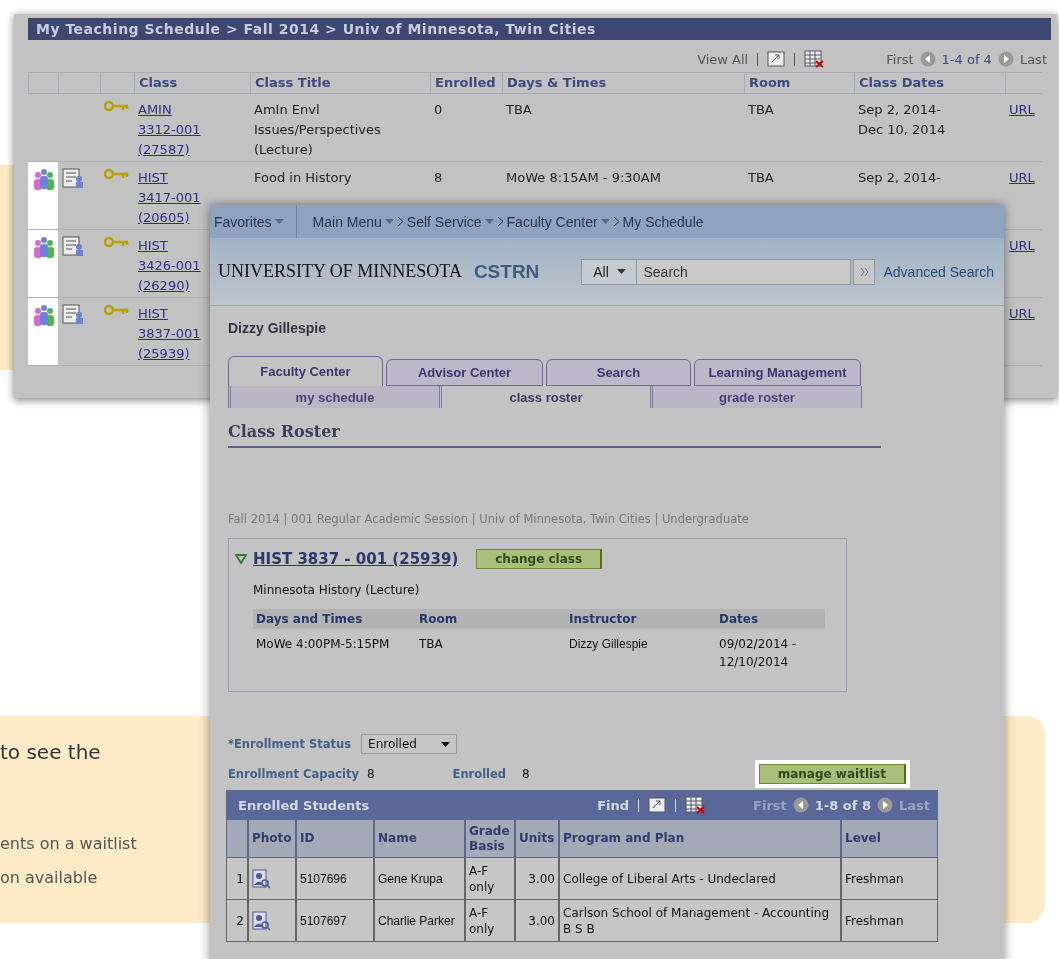  Describe the element at coordinates (334, 619) in the screenshot. I see `column-header: Days and Times` at that location.